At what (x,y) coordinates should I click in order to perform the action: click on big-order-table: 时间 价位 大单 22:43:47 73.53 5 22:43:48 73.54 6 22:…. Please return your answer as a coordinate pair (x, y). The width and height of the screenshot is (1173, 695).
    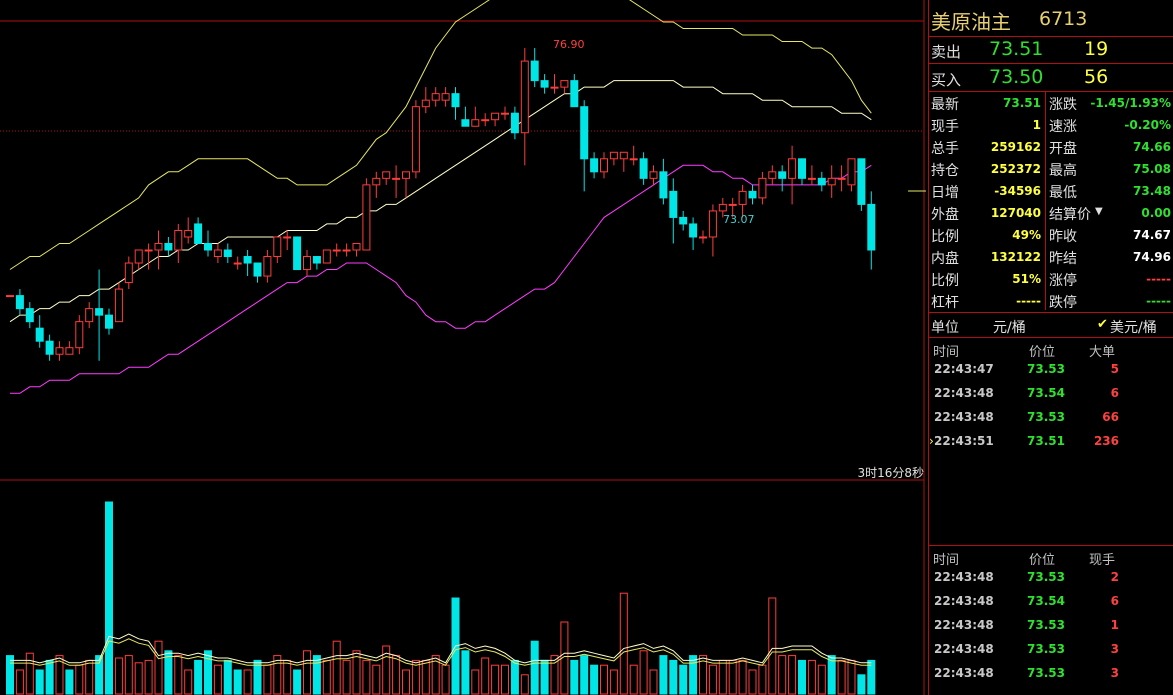
    Looking at the image, I should click on (1051, 438).